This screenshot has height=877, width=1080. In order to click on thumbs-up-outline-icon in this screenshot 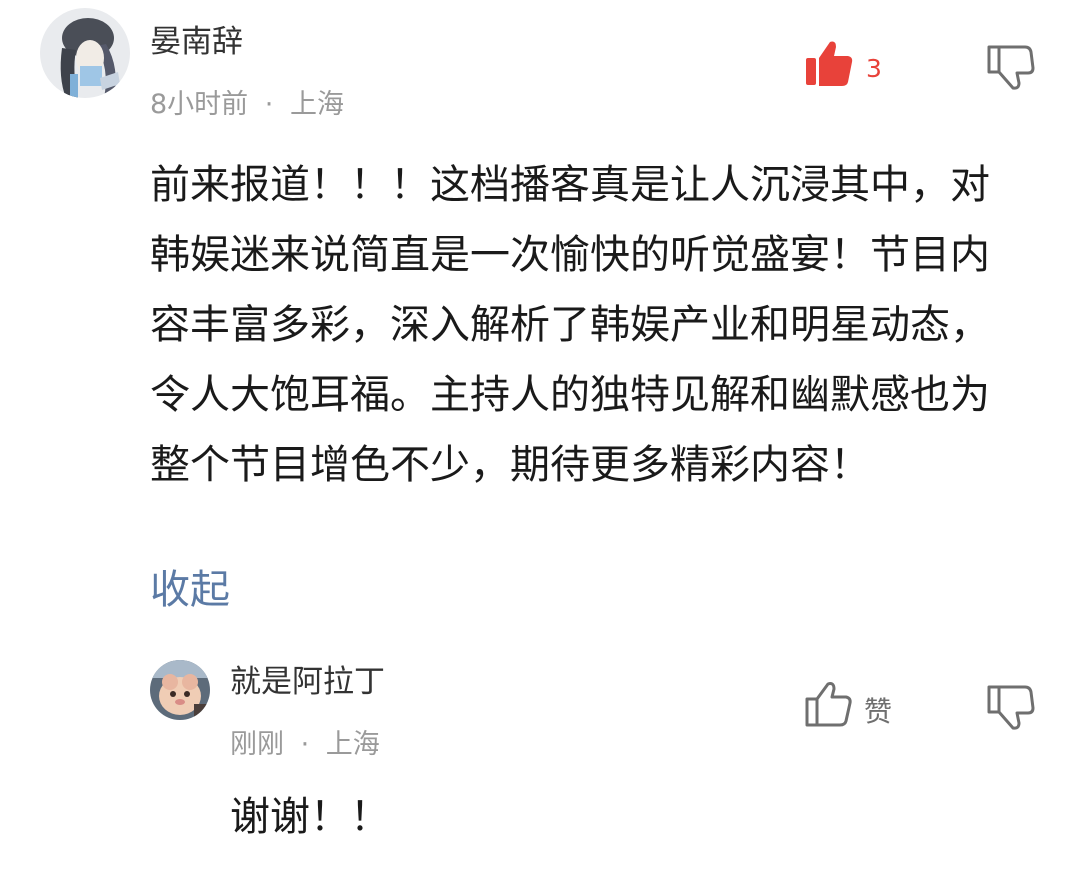, I will do `click(829, 706)`.